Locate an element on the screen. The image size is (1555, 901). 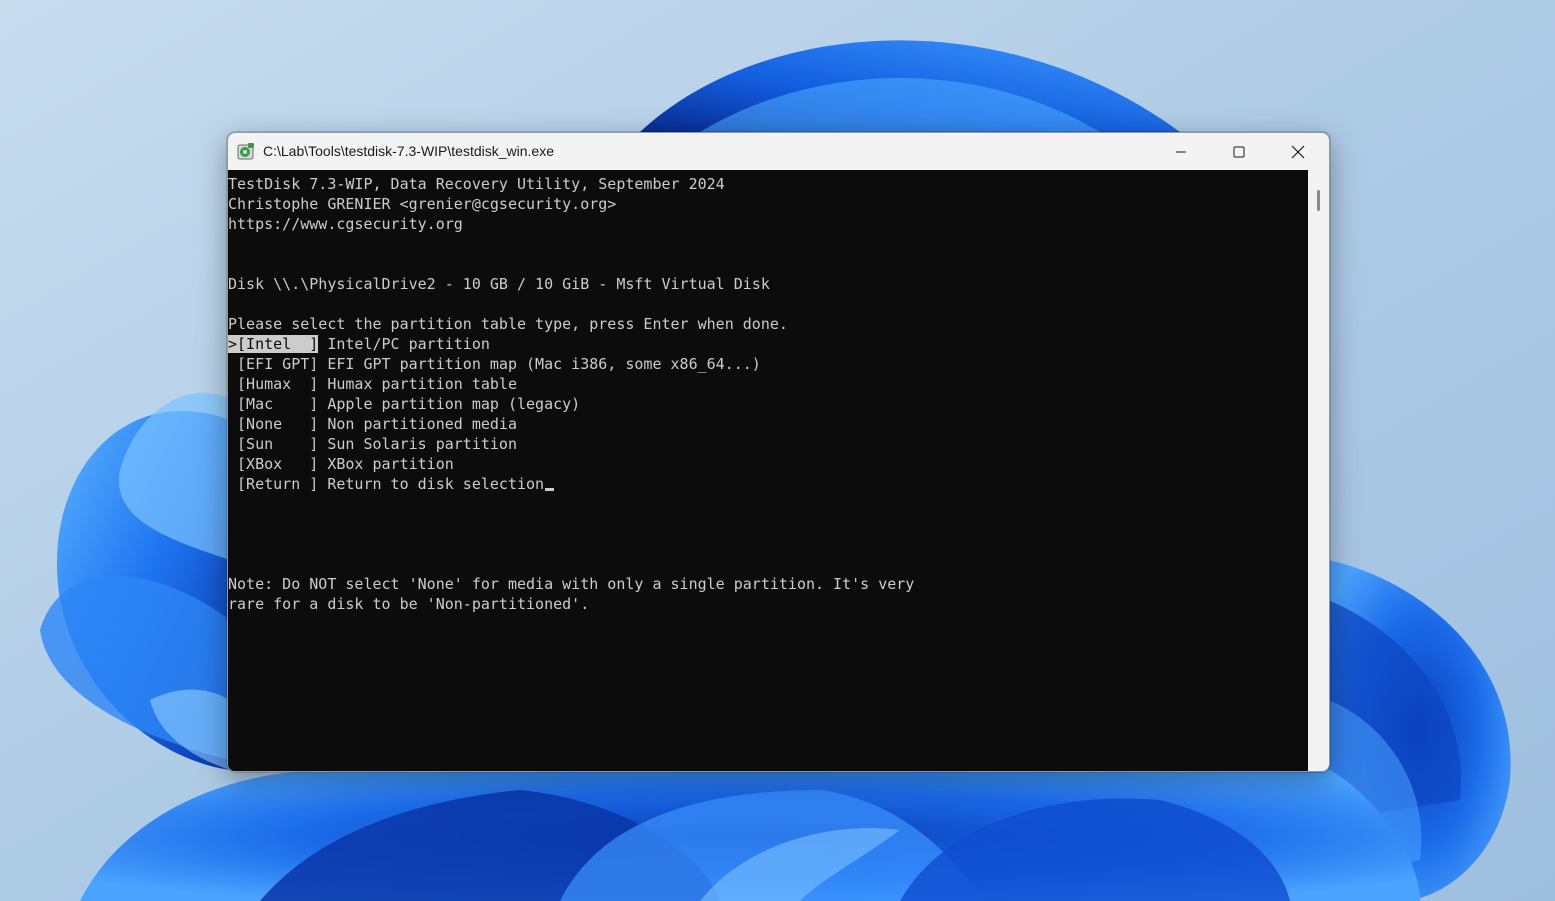
minimize-icon is located at coordinates (1181, 151).